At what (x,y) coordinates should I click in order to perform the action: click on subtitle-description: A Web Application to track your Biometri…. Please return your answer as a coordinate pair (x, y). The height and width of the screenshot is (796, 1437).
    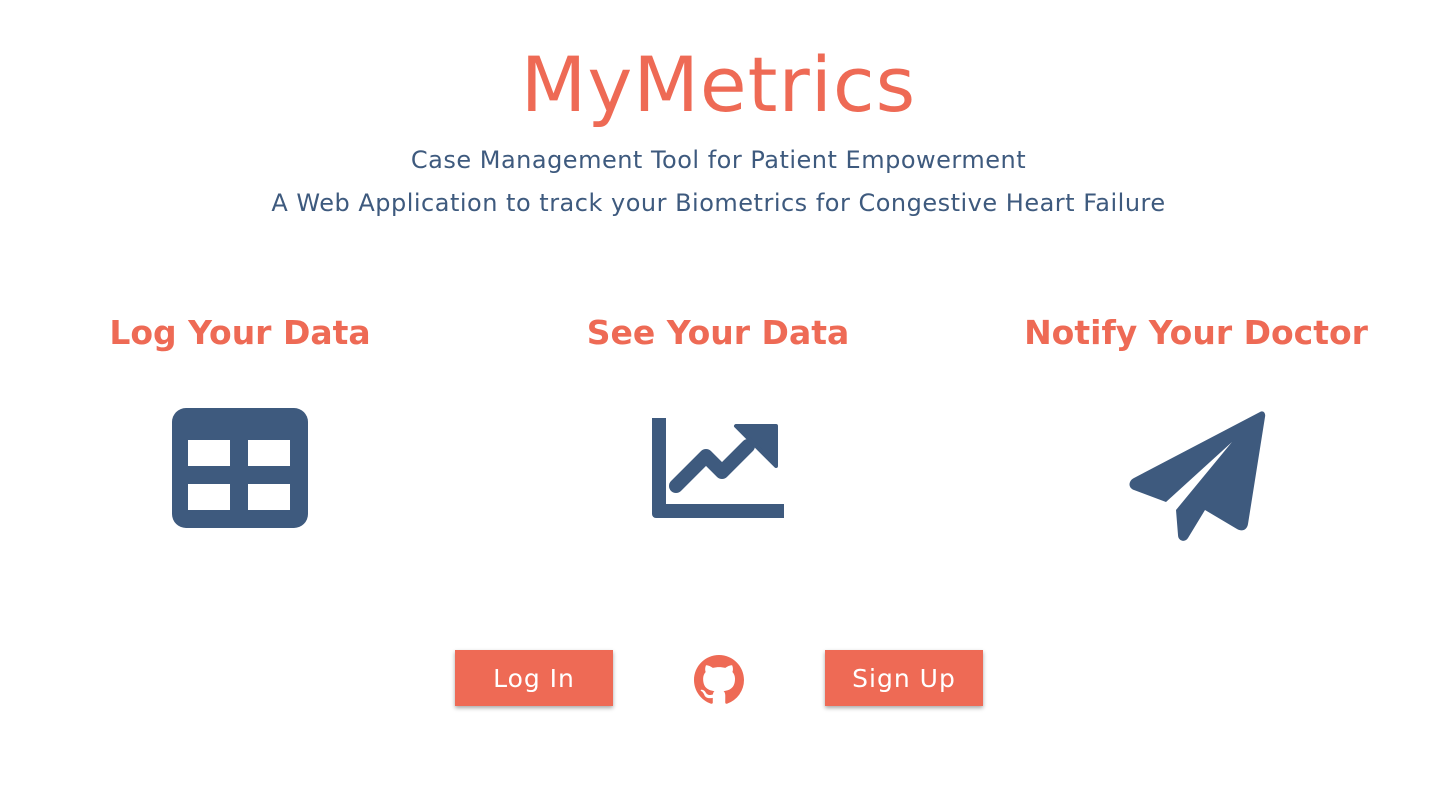
    Looking at the image, I should click on (718, 203).